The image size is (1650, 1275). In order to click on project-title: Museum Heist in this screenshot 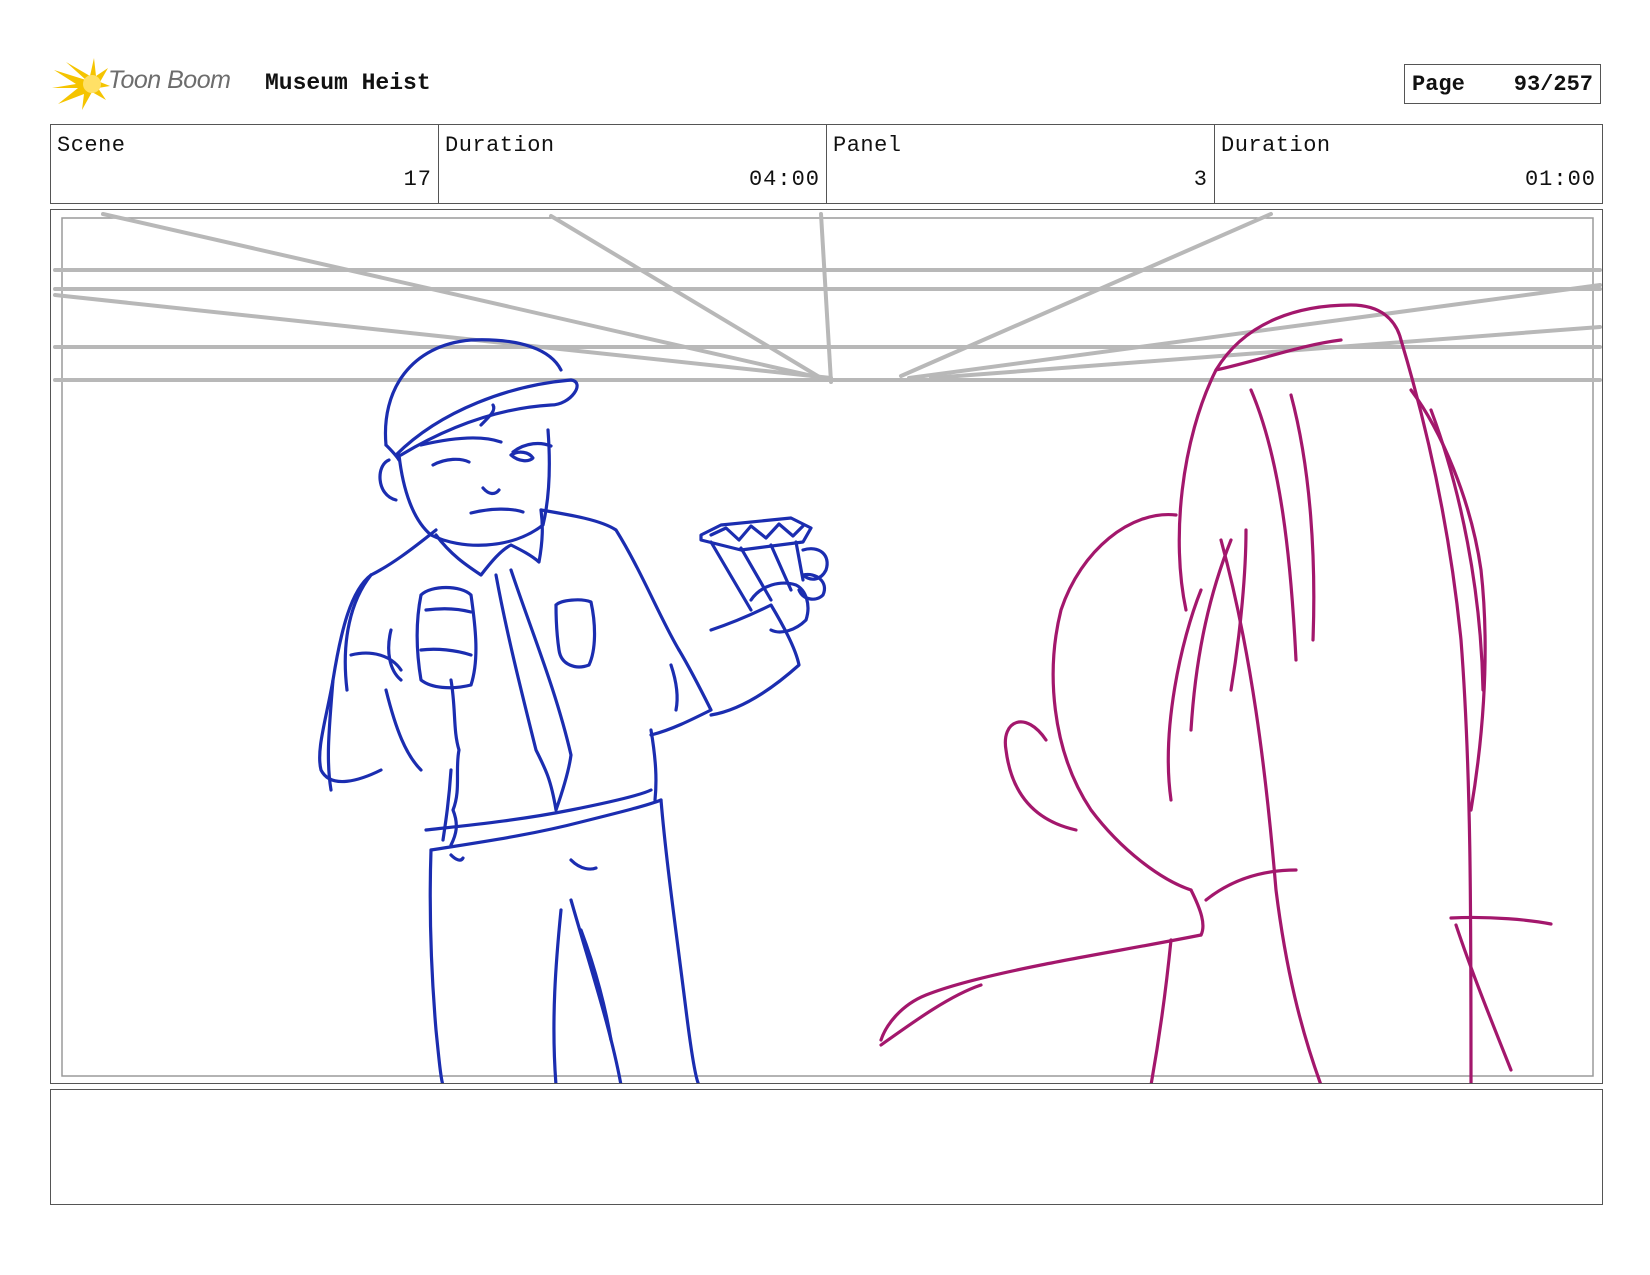, I will do `click(348, 83)`.